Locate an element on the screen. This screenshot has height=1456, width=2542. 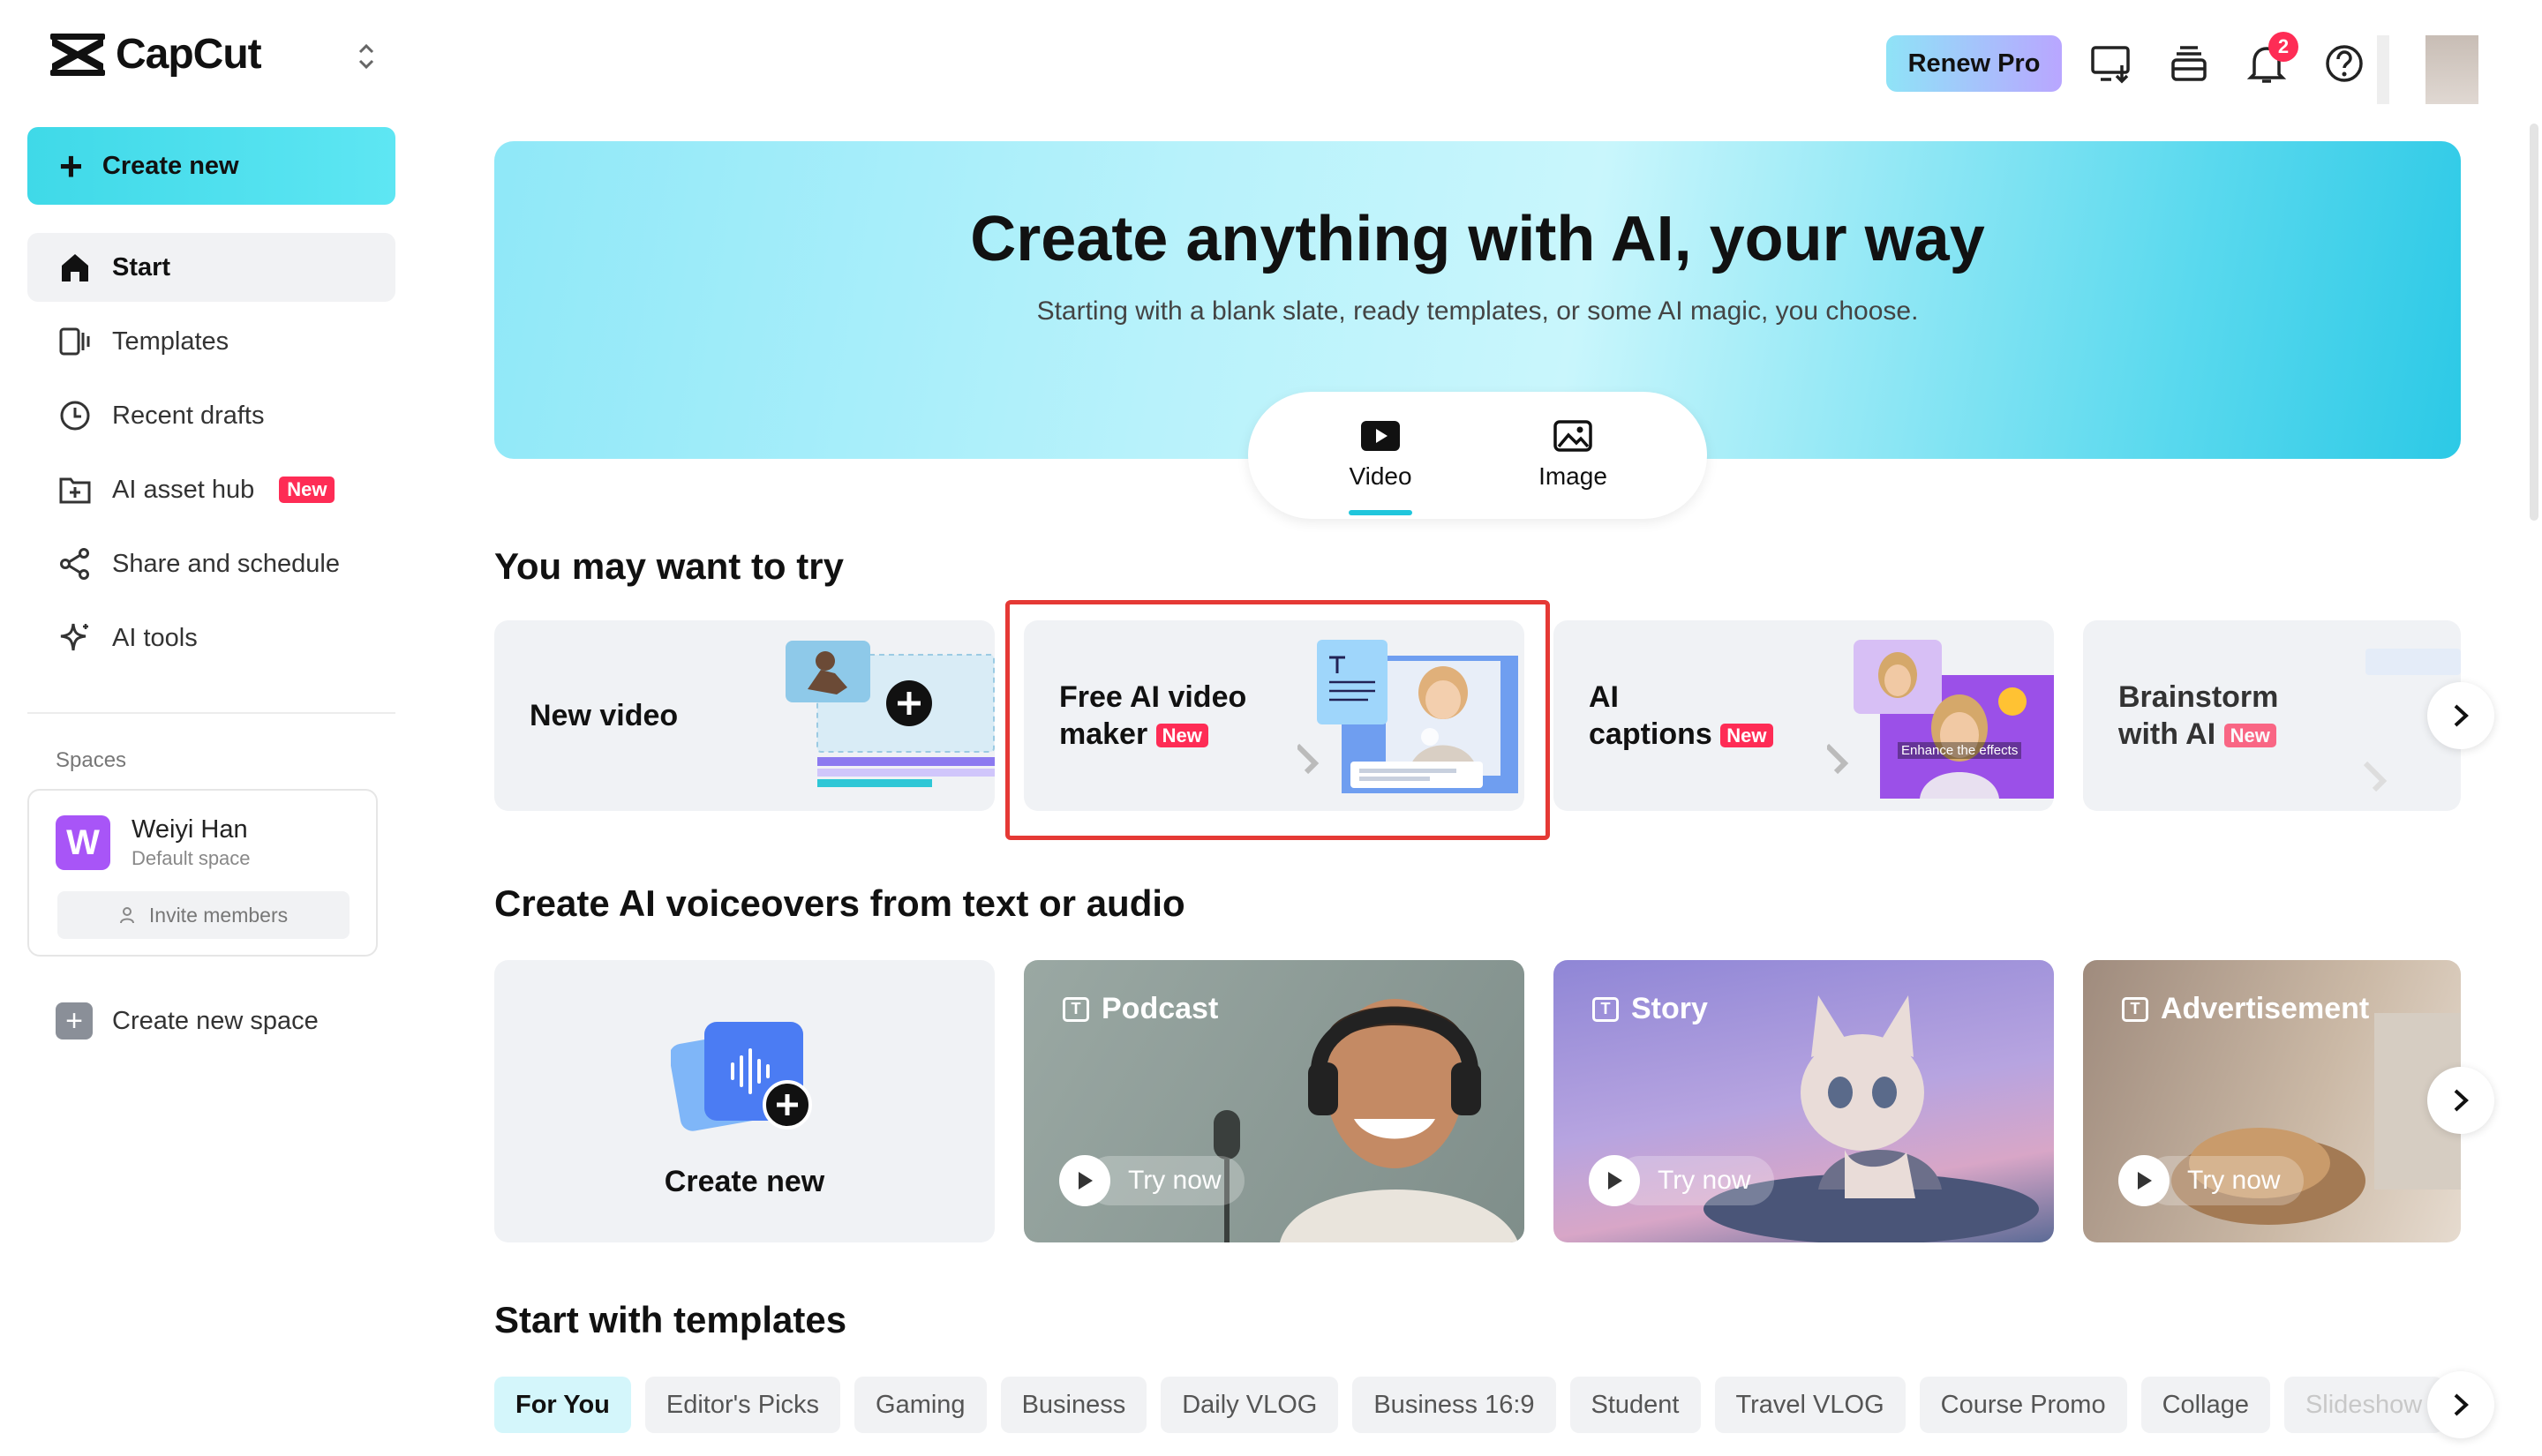
chip-for-you: For You is located at coordinates (562, 1405).